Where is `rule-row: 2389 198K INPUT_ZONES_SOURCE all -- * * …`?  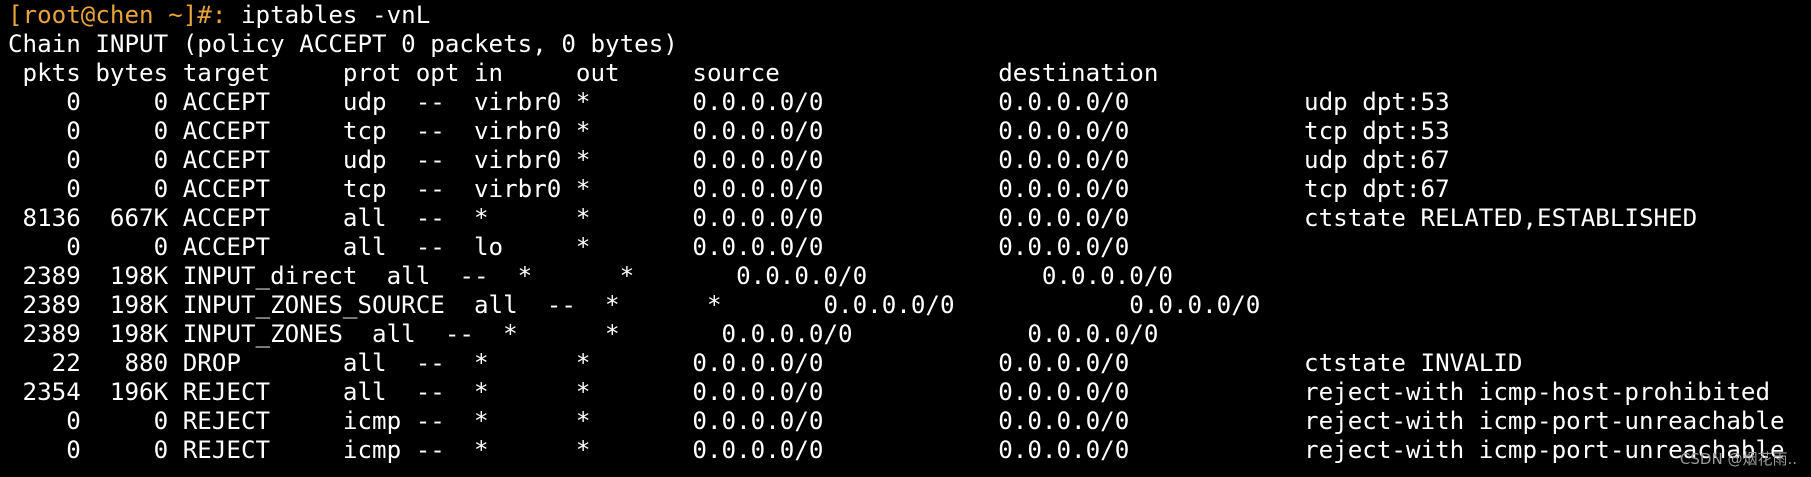 rule-row: 2389 198K INPUT_ZONES_SOURCE all -- * * … is located at coordinates (634, 305).